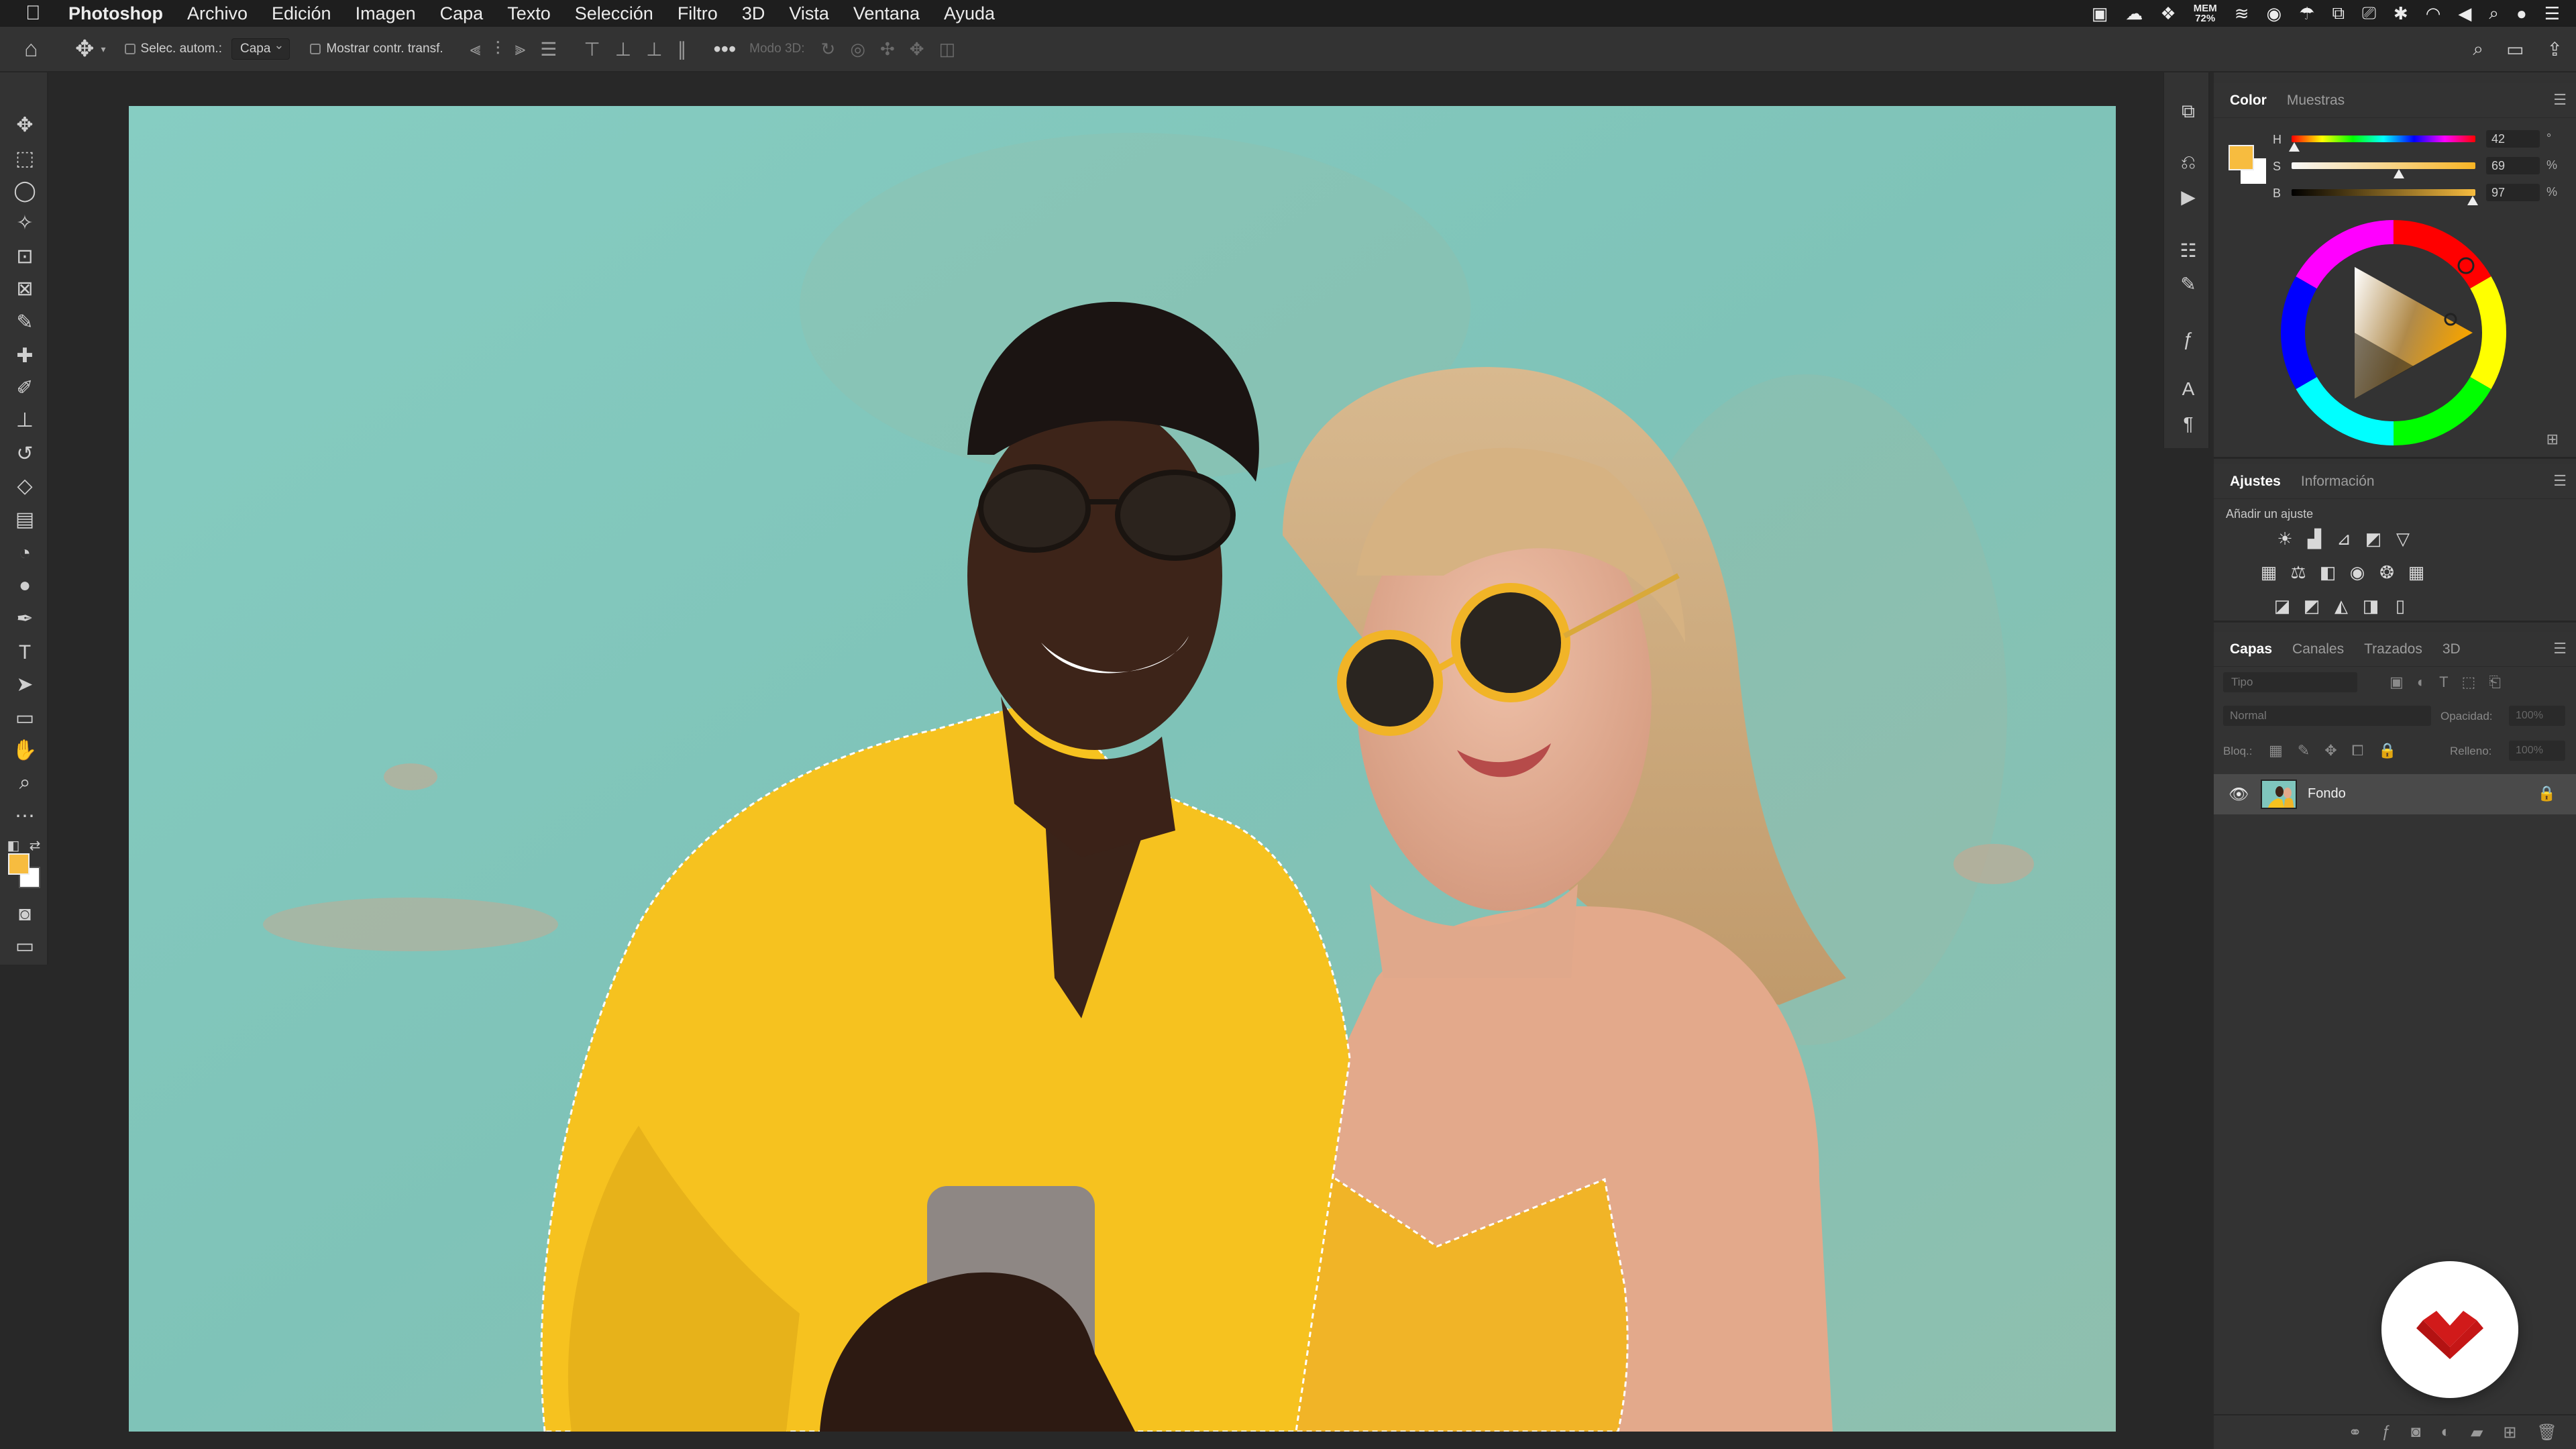 This screenshot has width=2576, height=1449. What do you see at coordinates (2369, 13) in the screenshot?
I see `airplay-icon: ⎚` at bounding box center [2369, 13].